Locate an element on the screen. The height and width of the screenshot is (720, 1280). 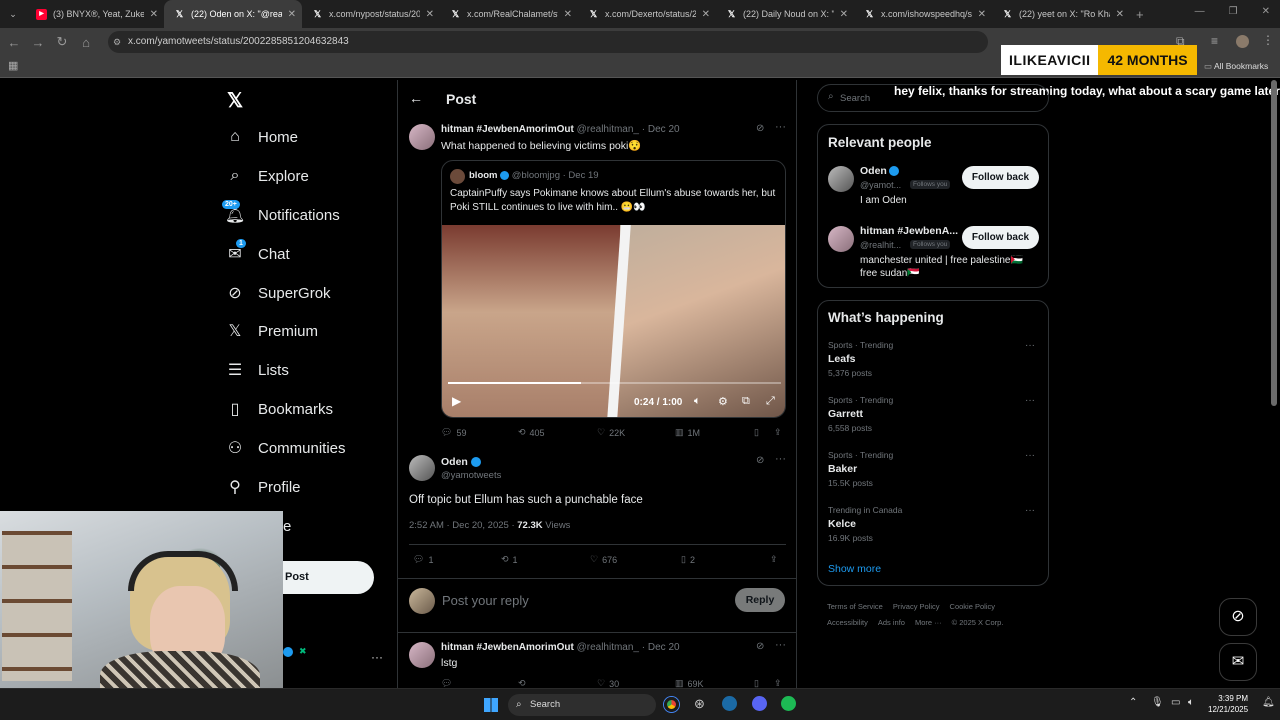
author-name: hitman #JewbenAmorimOut is located at coordinates (507, 129).